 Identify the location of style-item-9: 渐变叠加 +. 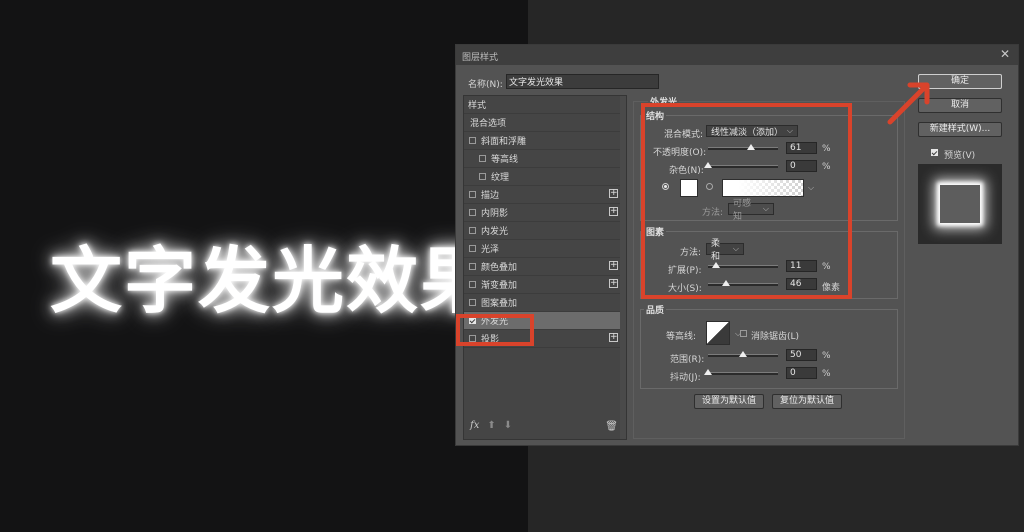
(545, 285).